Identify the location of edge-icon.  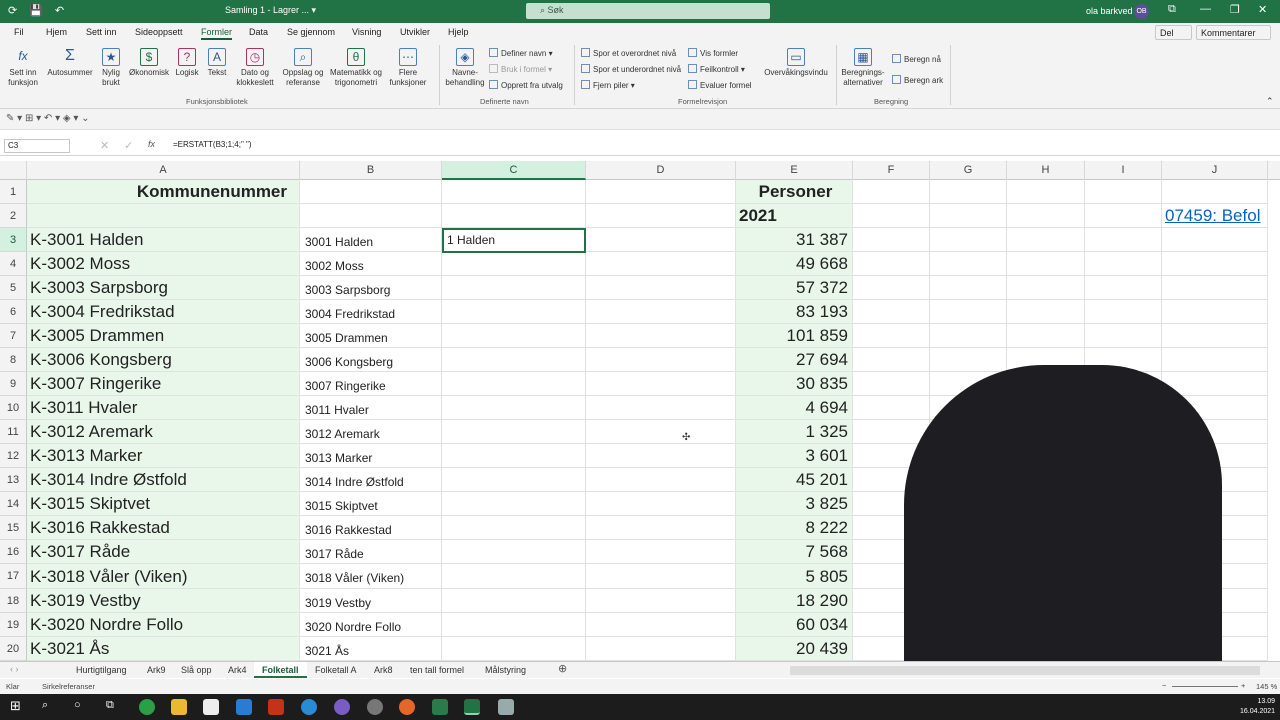
(309, 707).